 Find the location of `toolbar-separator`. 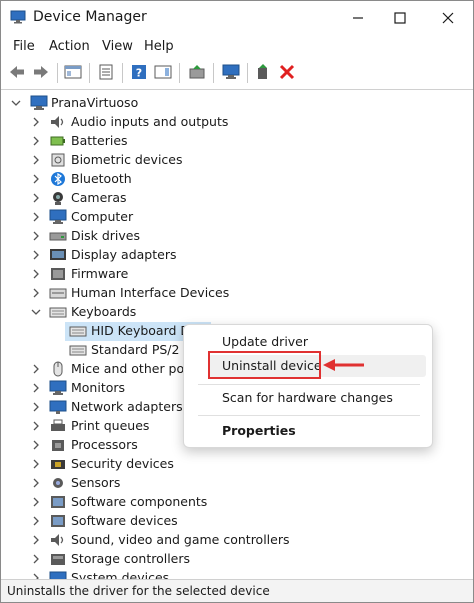

toolbar-separator is located at coordinates (89, 73).